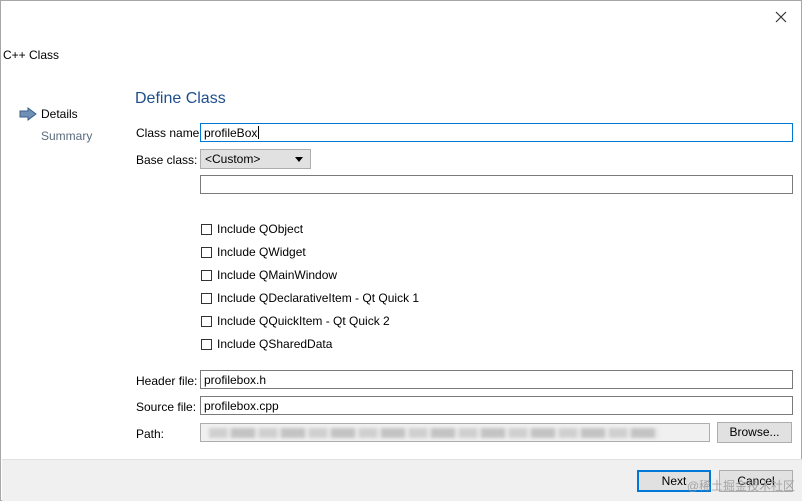 The image size is (802, 501). Describe the element at coordinates (150, 434) in the screenshot. I see `path-label: Path:` at that location.